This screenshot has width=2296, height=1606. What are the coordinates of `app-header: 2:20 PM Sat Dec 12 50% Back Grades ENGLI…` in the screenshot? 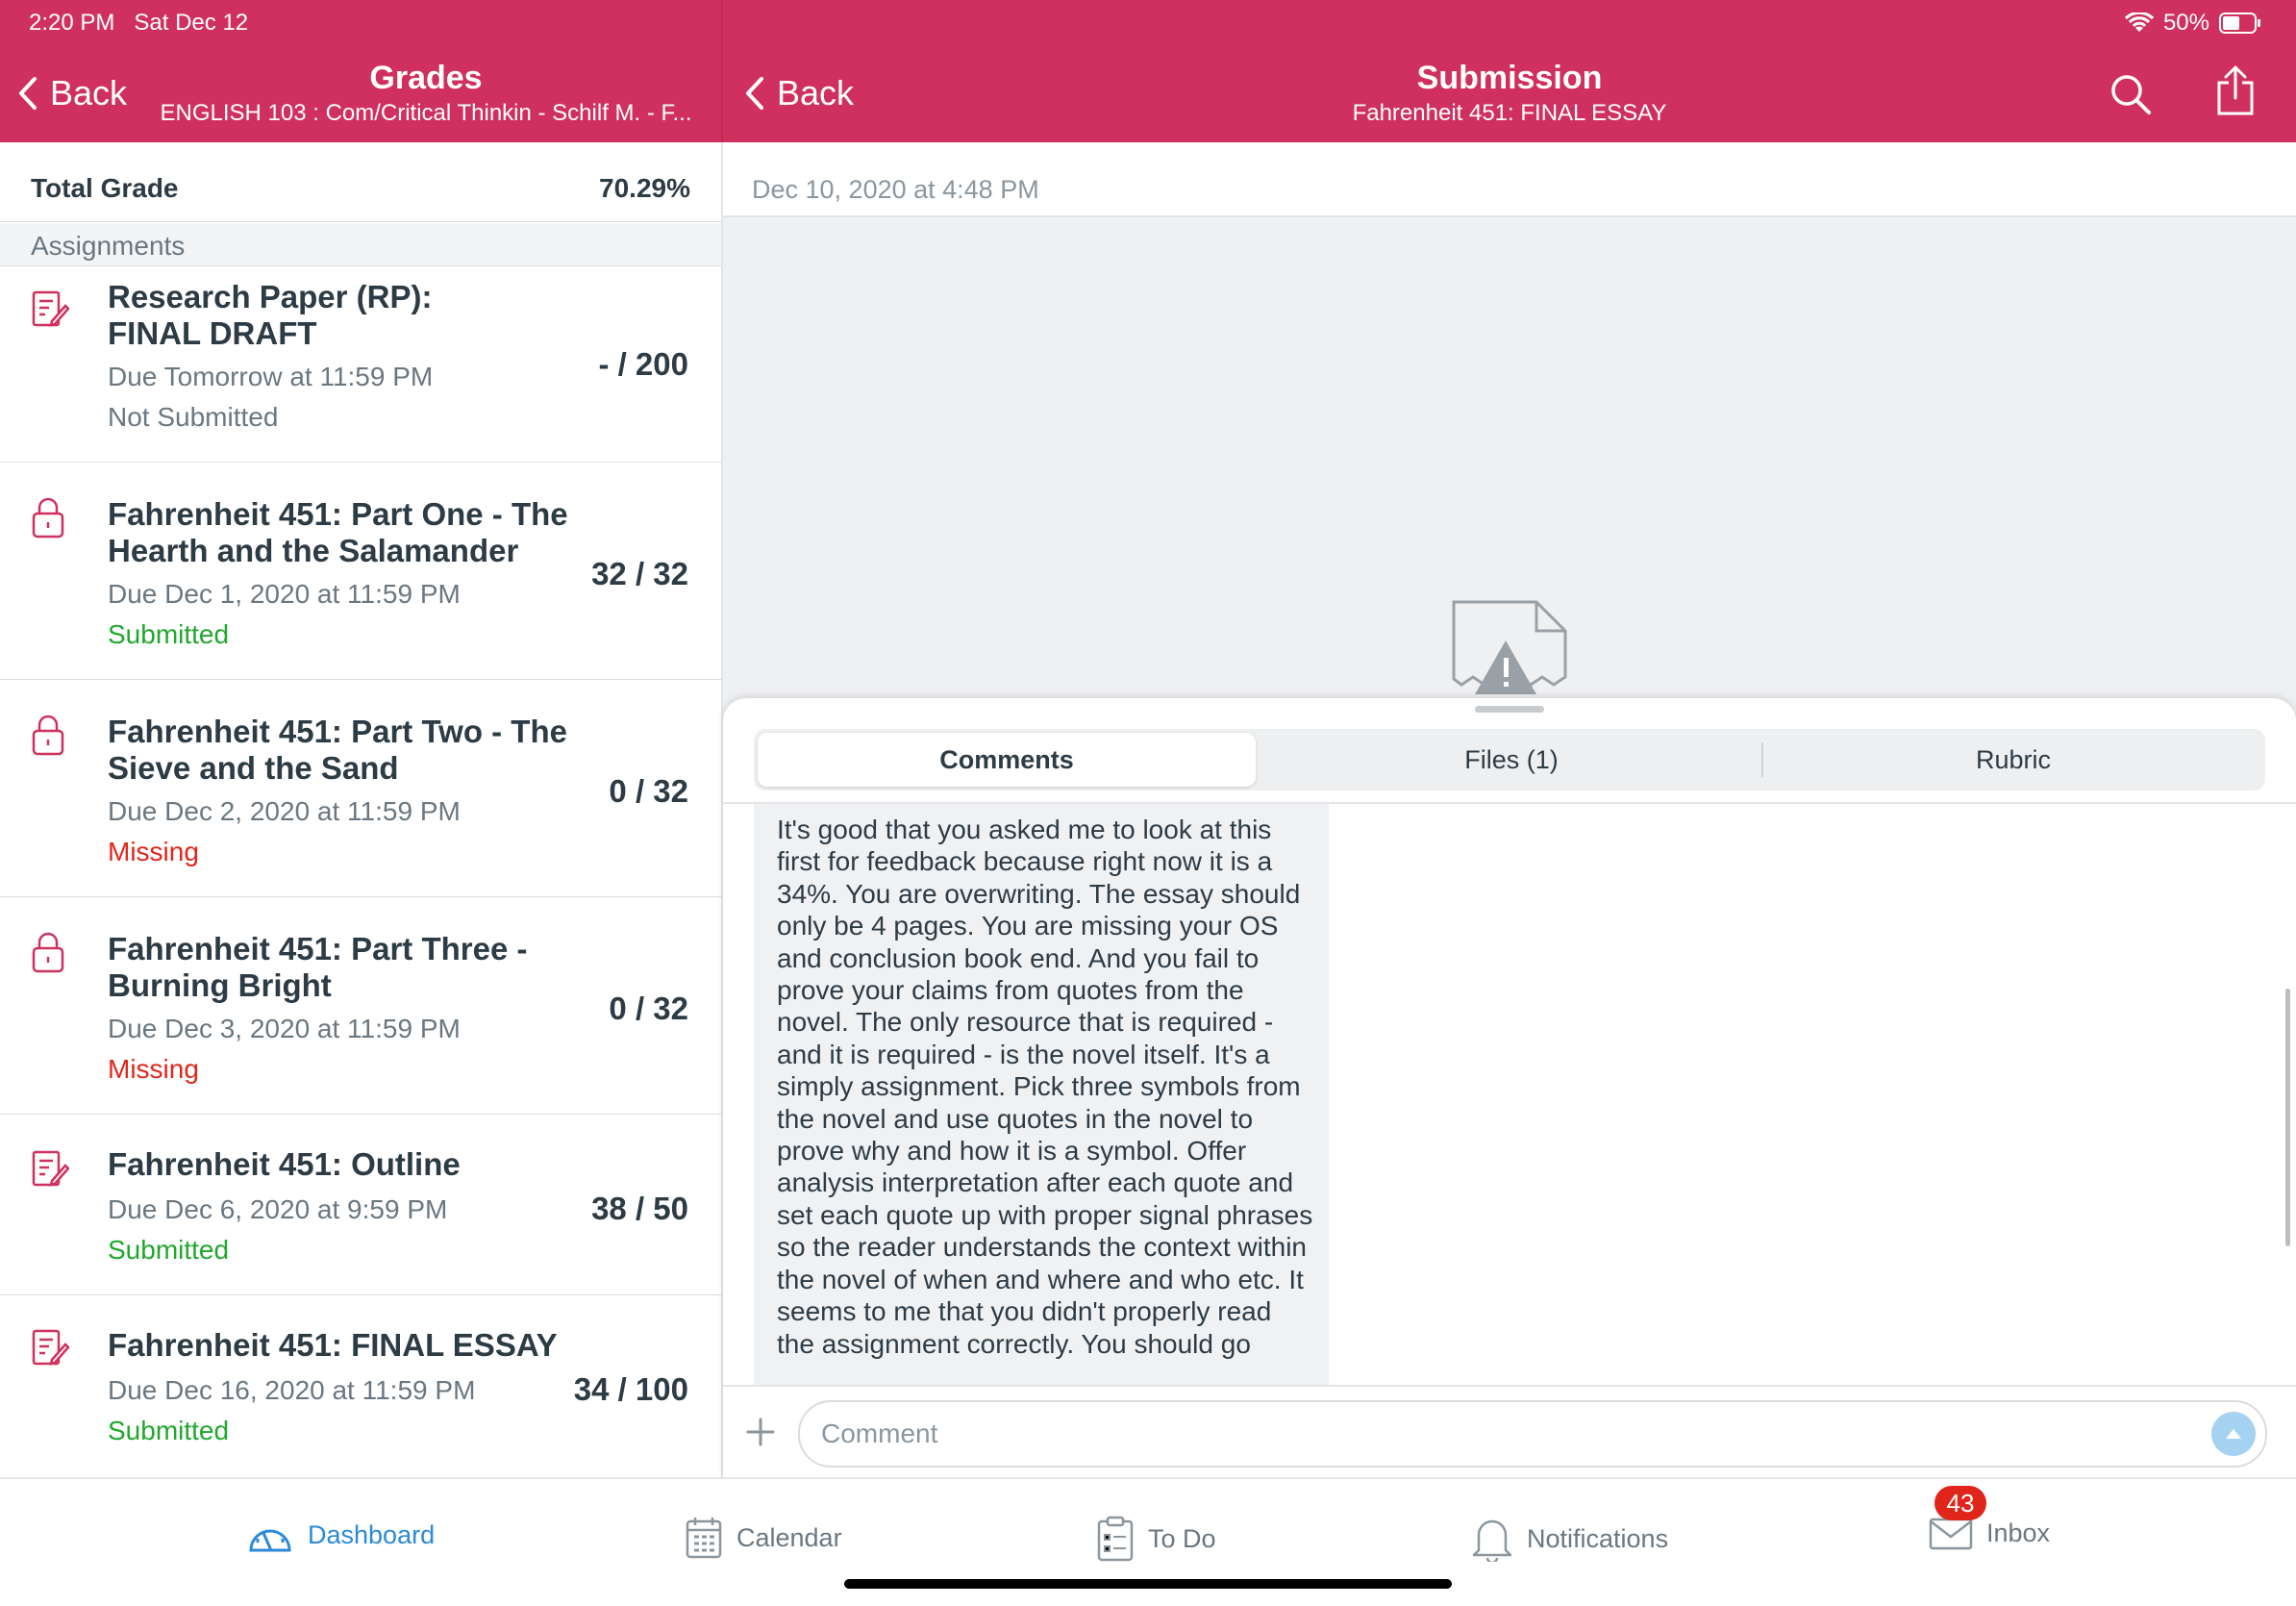 It's located at (1148, 71).